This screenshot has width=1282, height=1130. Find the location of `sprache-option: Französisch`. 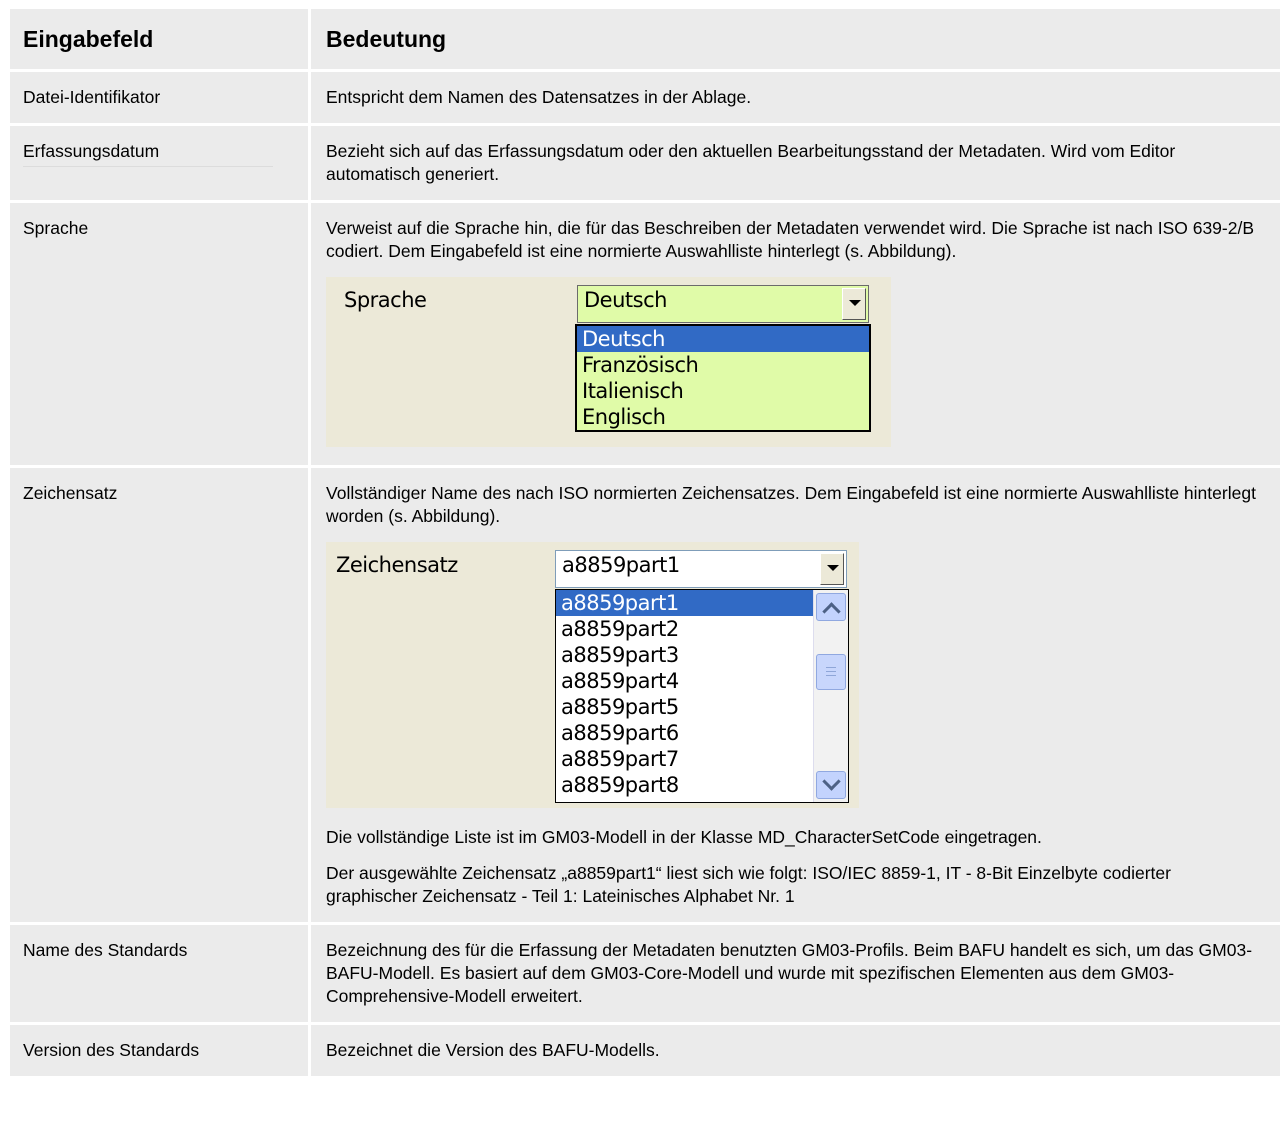

sprache-option: Französisch is located at coordinates (723, 365).